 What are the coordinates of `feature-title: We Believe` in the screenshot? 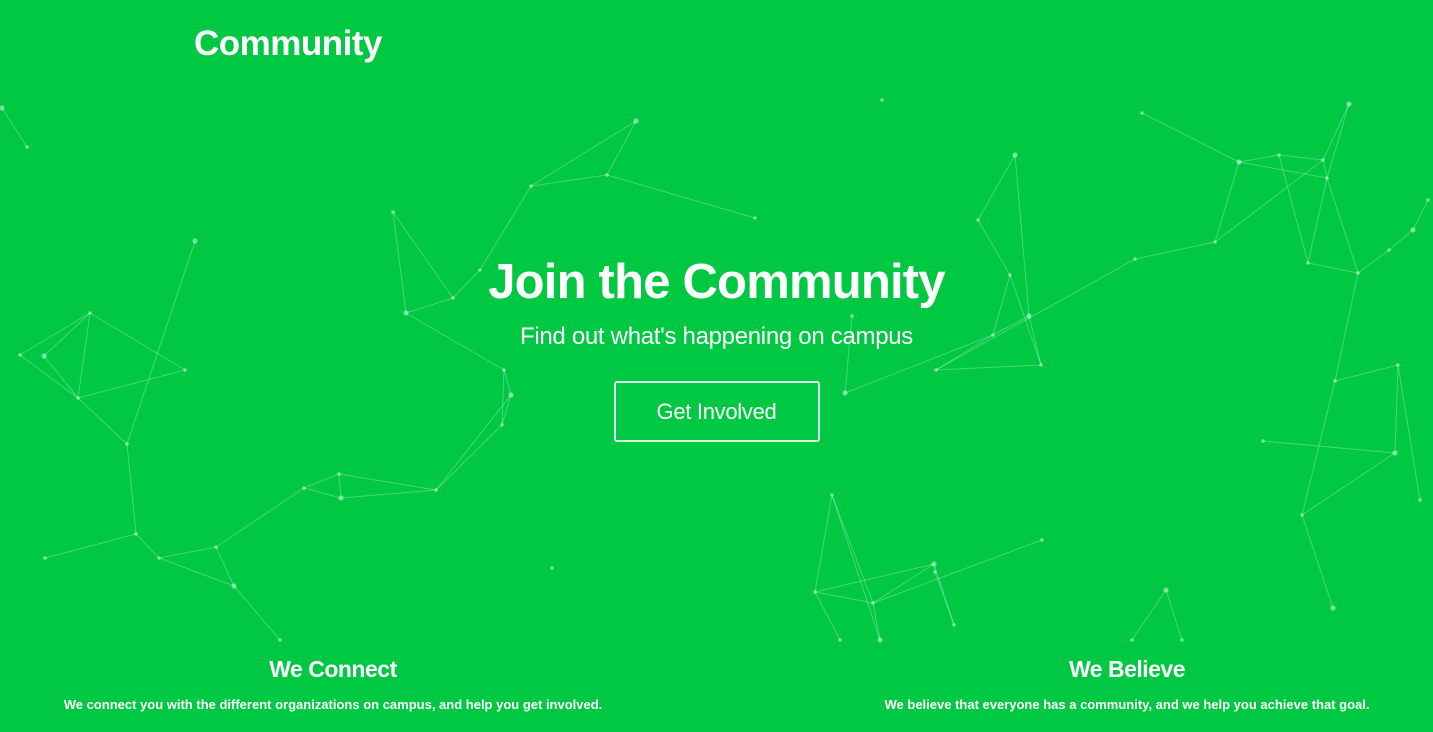 It's located at (1127, 669).